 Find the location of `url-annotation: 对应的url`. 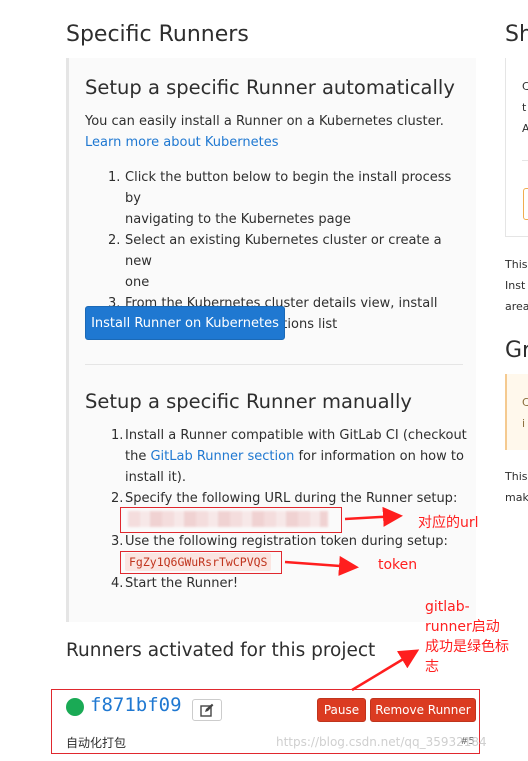

url-annotation: 对应的url is located at coordinates (448, 523).